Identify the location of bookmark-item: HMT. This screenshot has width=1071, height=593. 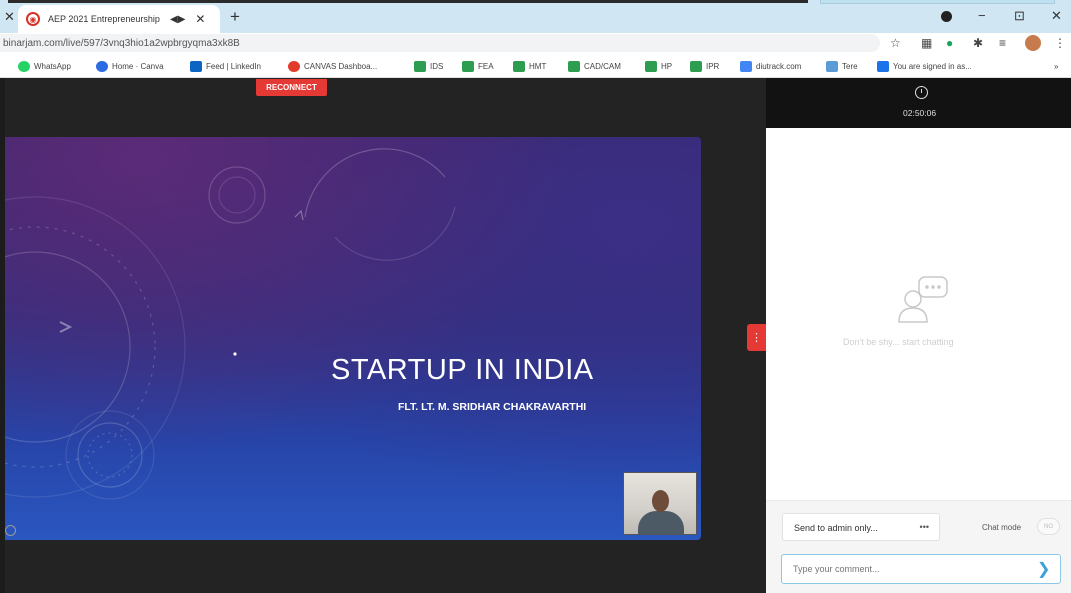
(529, 66).